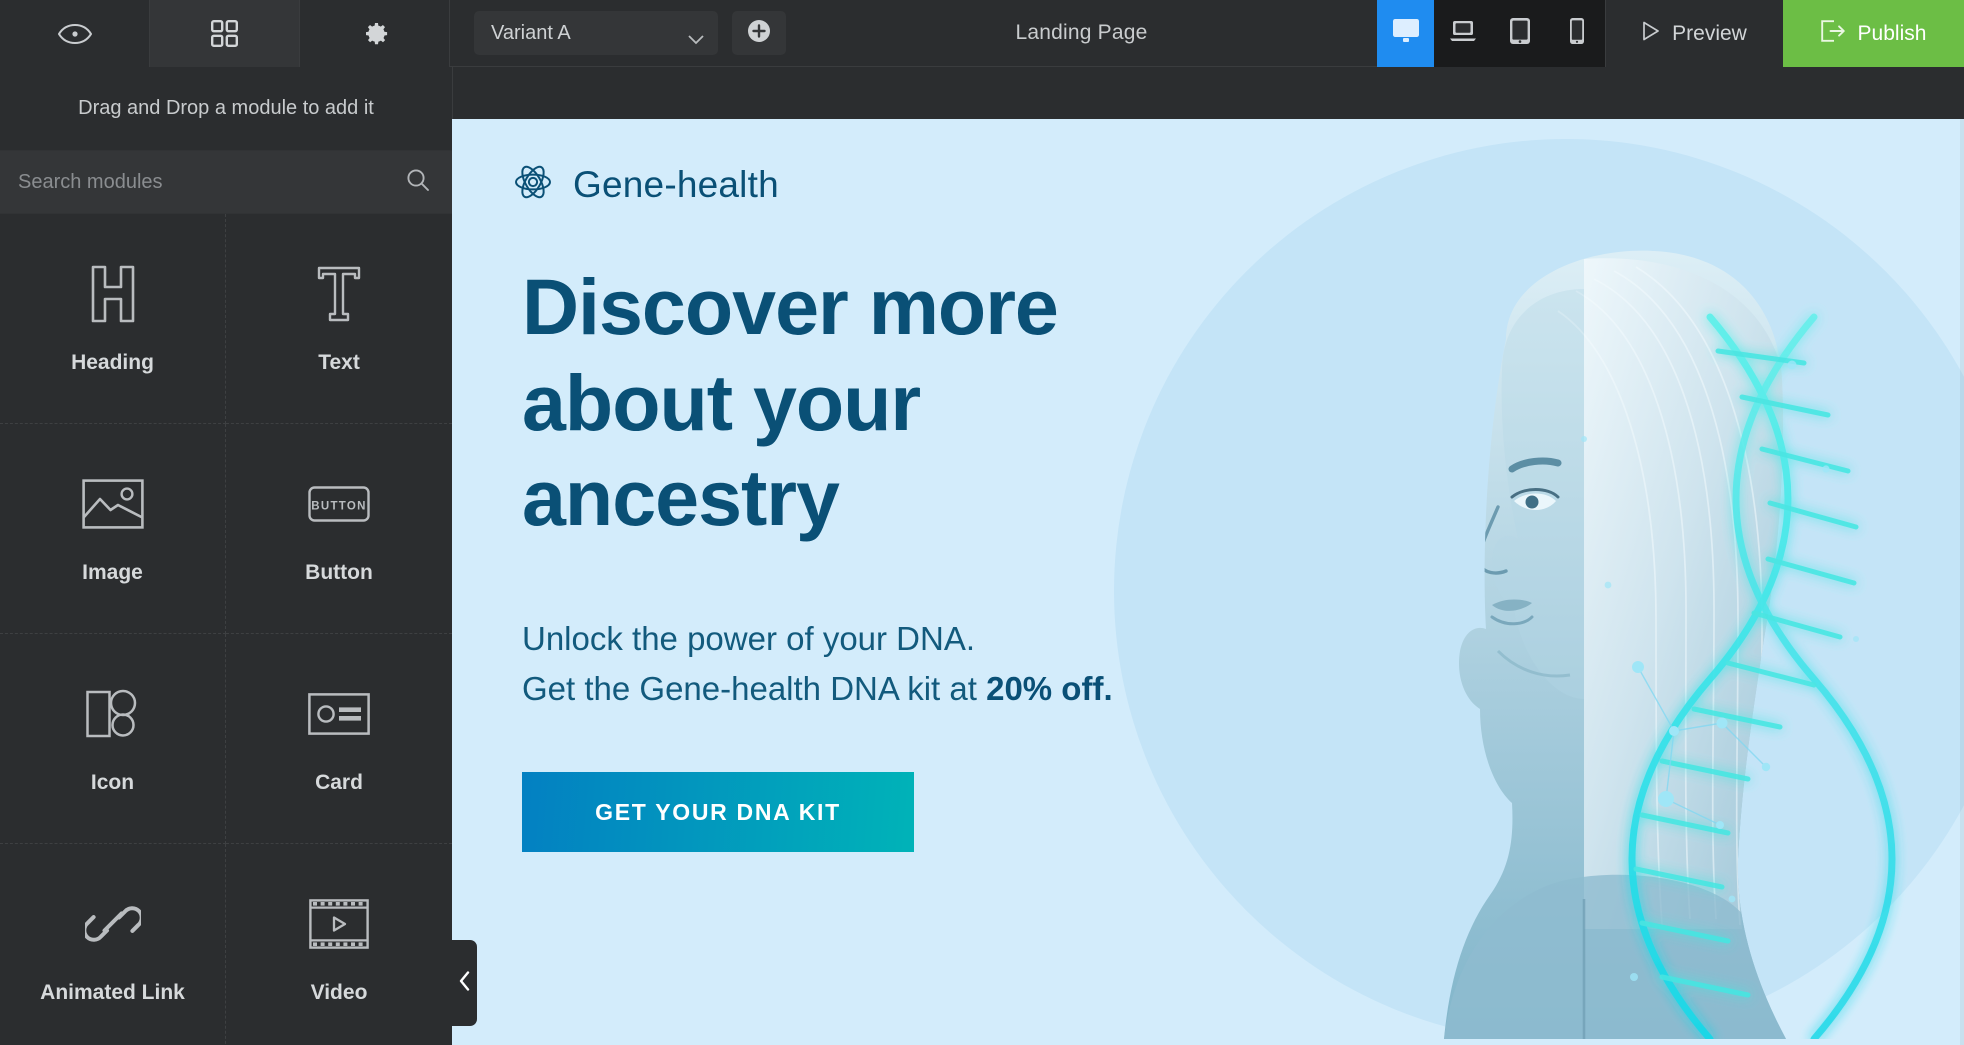  Describe the element at coordinates (418, 182) in the screenshot. I see `search-icon` at that location.